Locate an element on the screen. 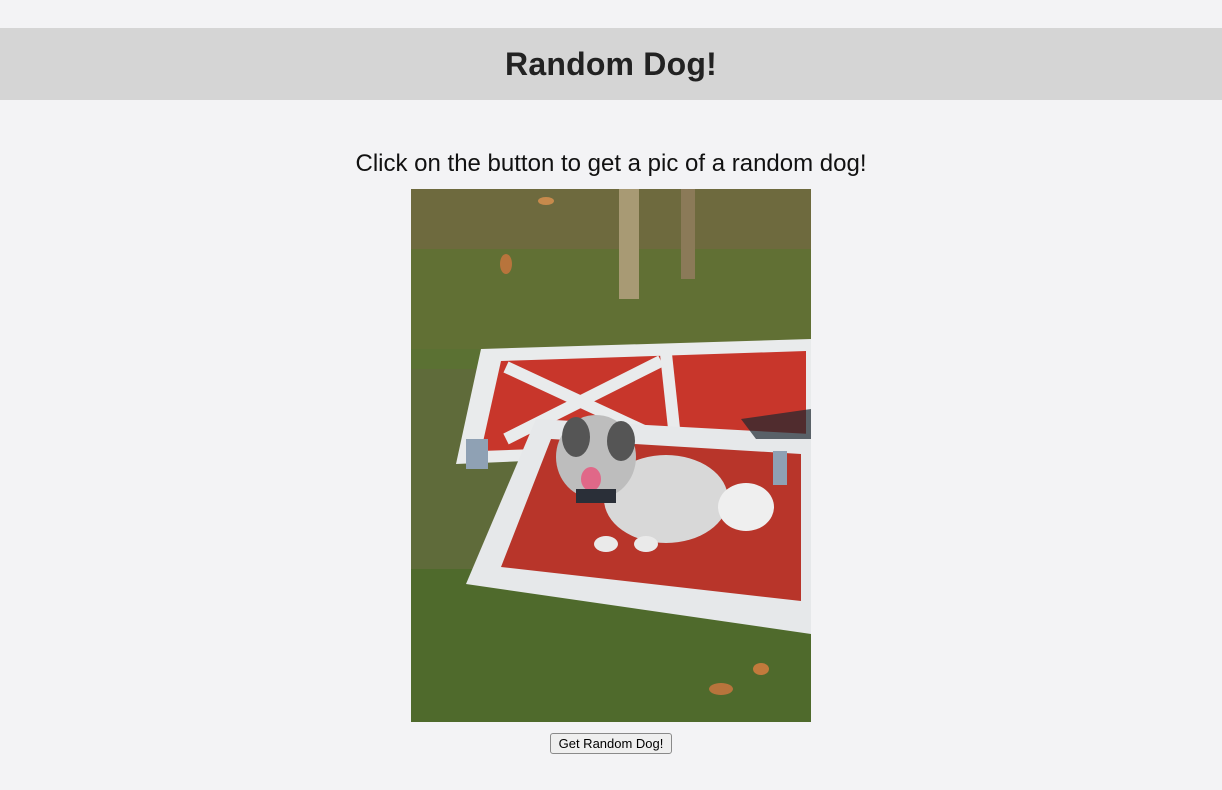 Image resolution: width=1222 pixels, height=790 pixels. get-random-dog-button: Get Random Dog! is located at coordinates (611, 743).